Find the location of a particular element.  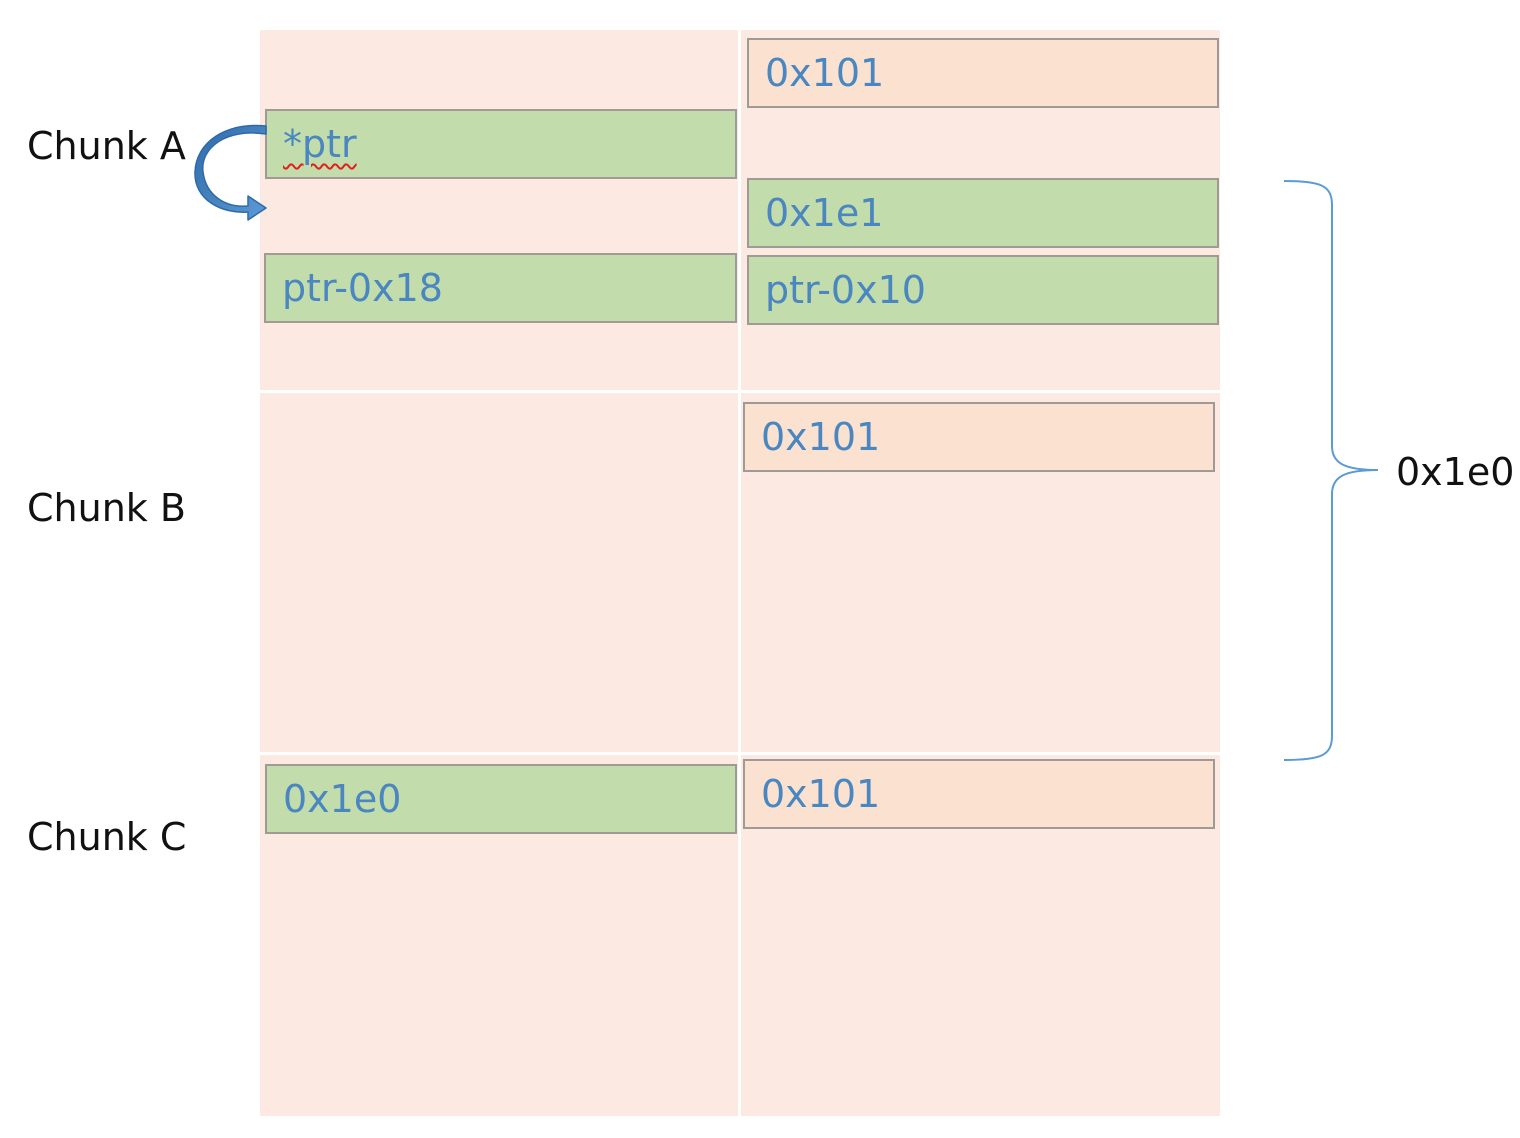

chunk-b-size-value: 0x101 is located at coordinates (821, 437).